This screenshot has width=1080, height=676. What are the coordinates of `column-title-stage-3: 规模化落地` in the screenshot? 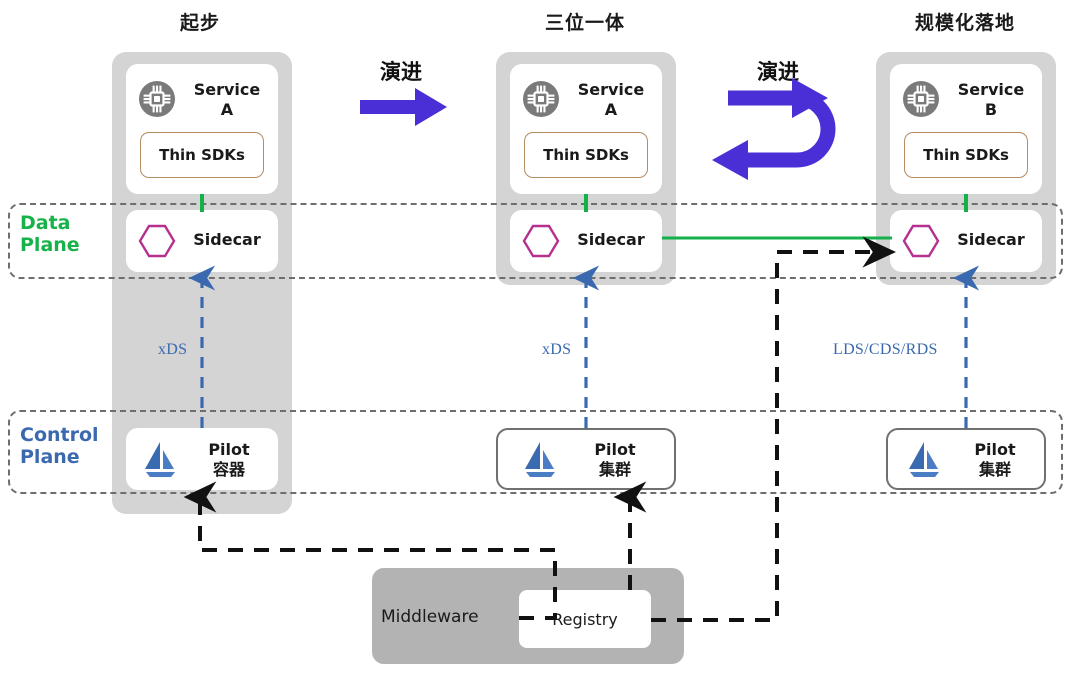 It's located at (964, 23).